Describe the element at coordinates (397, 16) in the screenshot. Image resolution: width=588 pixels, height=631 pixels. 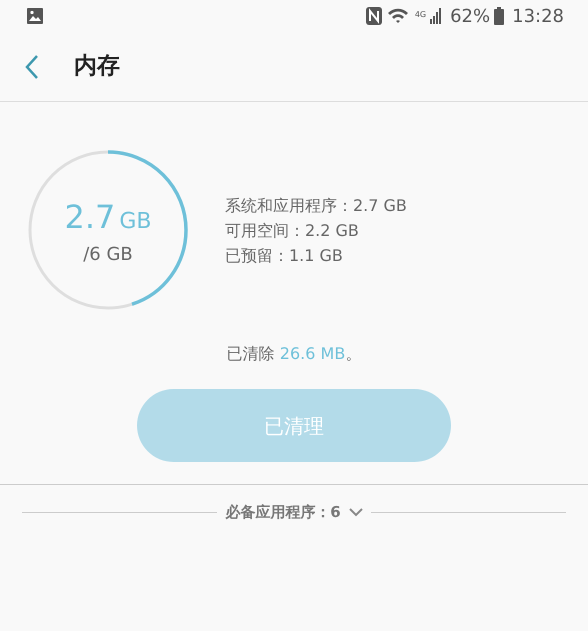
I see `wifi-icon` at that location.